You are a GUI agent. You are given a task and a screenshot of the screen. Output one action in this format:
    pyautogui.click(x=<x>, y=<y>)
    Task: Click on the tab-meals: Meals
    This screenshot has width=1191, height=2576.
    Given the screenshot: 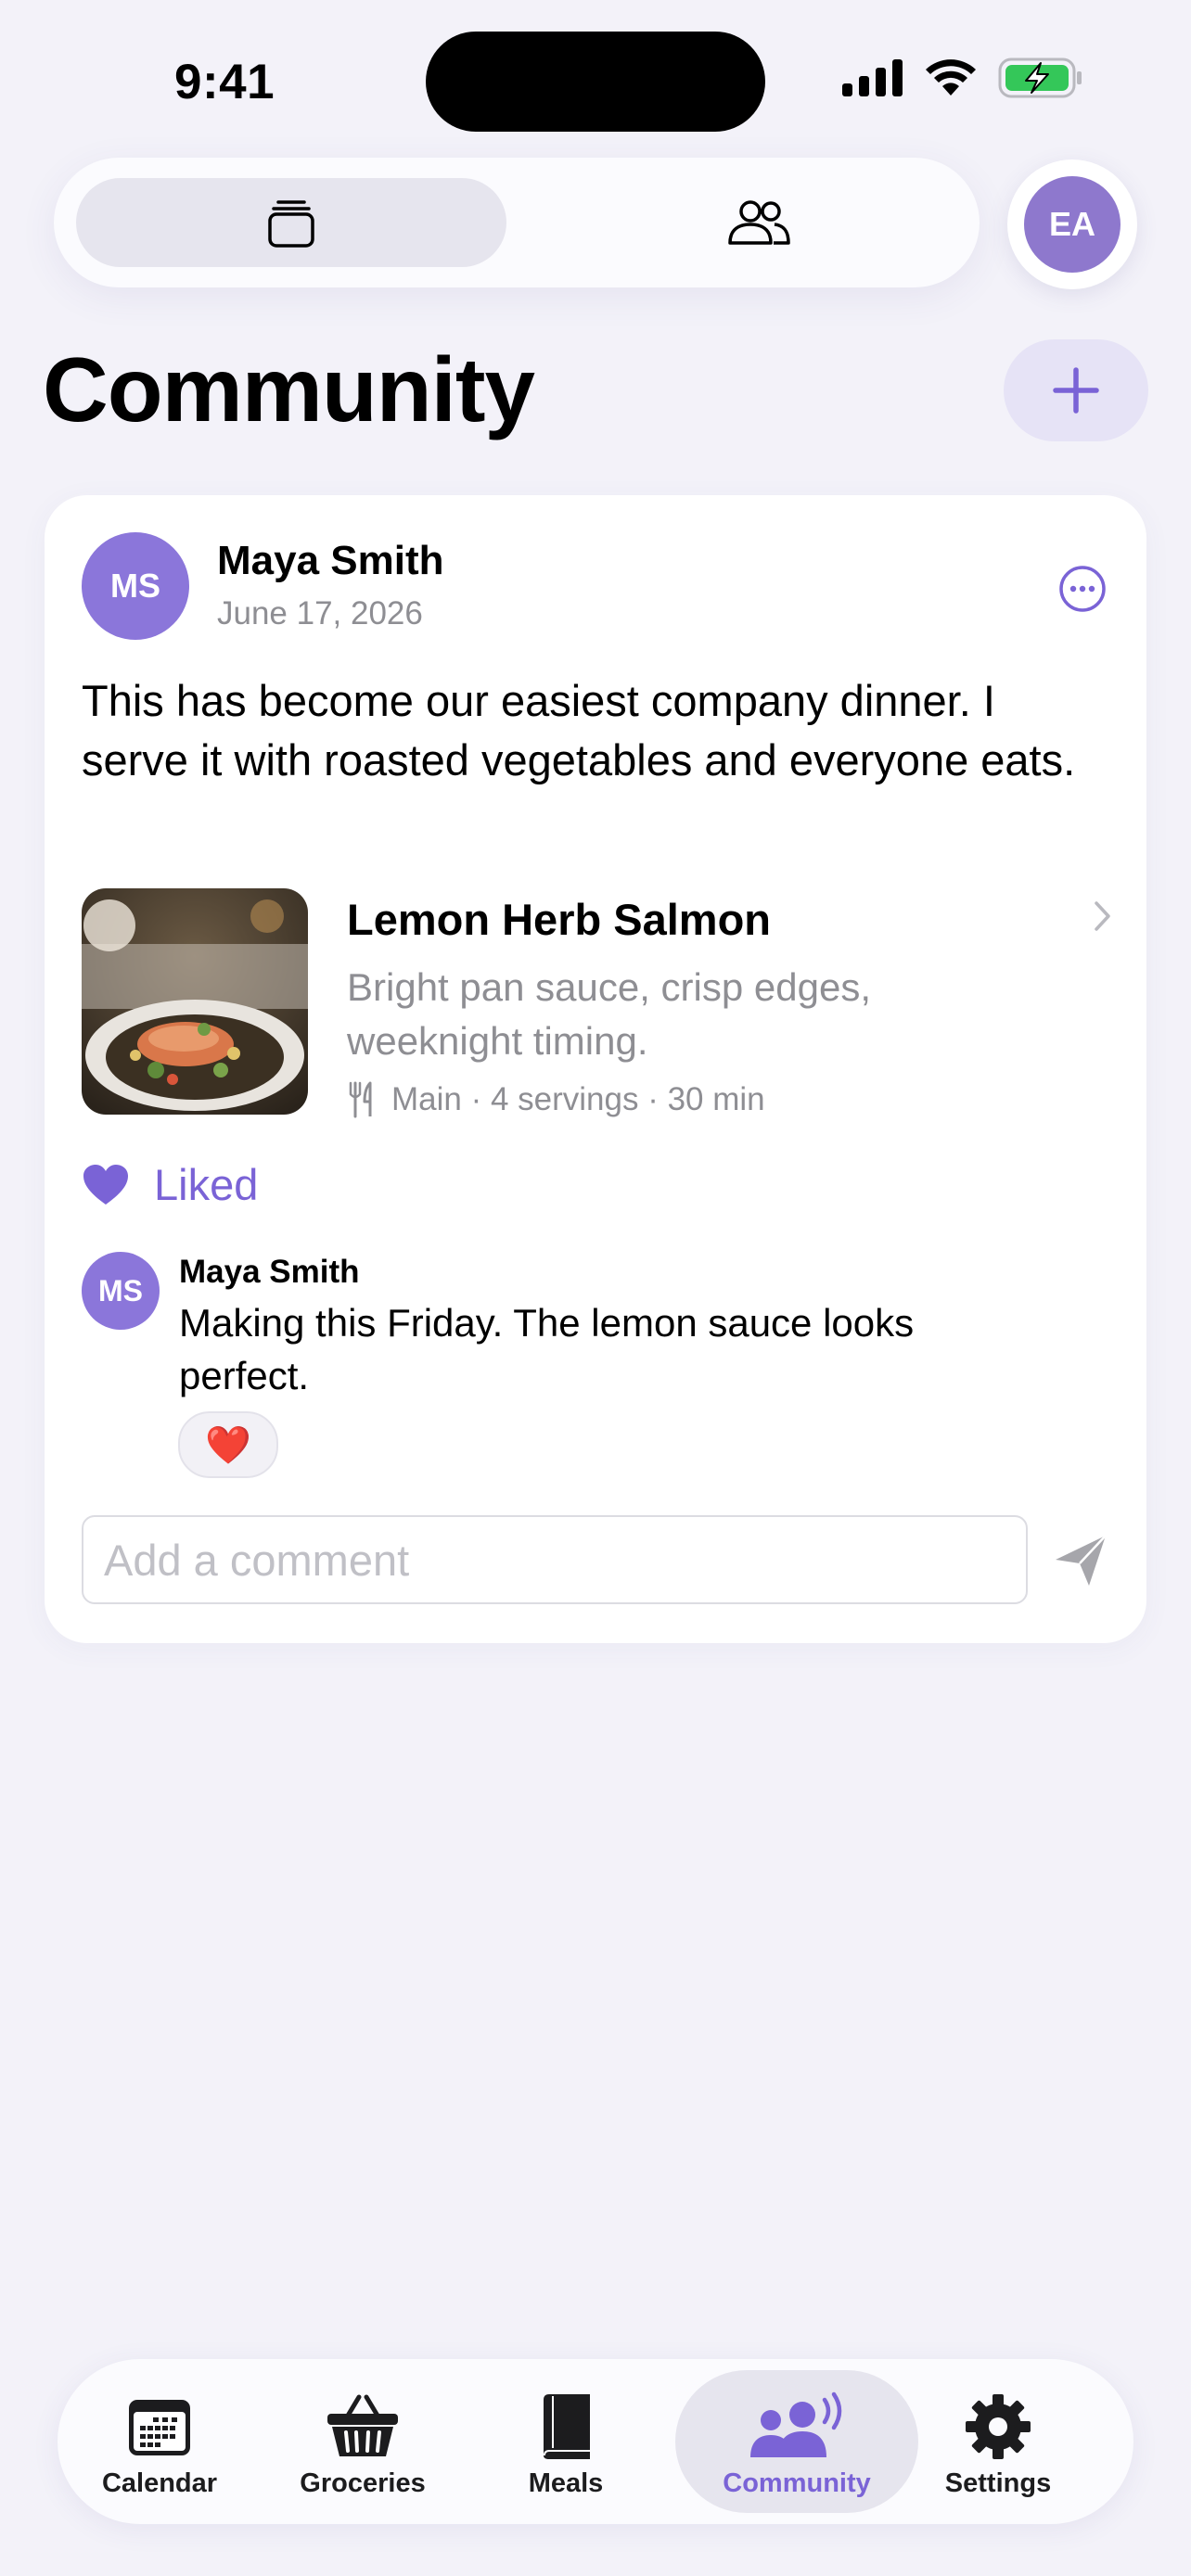 What is the action you would take?
    pyautogui.click(x=566, y=2441)
    